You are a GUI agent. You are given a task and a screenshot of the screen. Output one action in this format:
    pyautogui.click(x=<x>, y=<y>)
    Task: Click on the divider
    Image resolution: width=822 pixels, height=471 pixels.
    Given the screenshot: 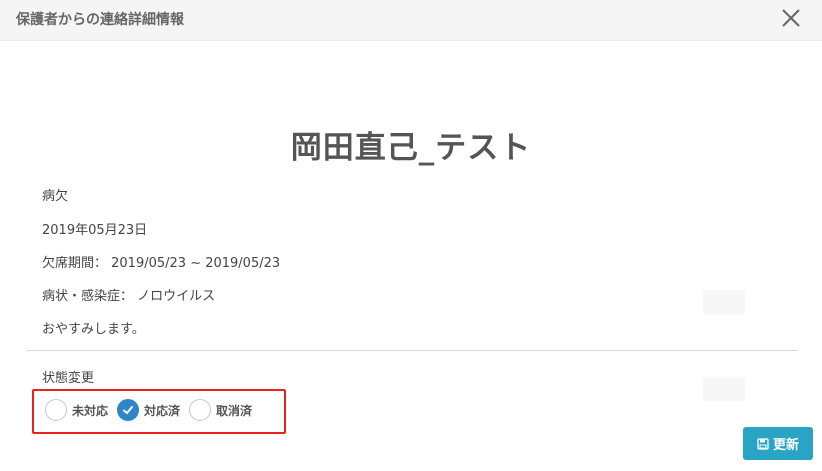 What is the action you would take?
    pyautogui.click(x=412, y=350)
    